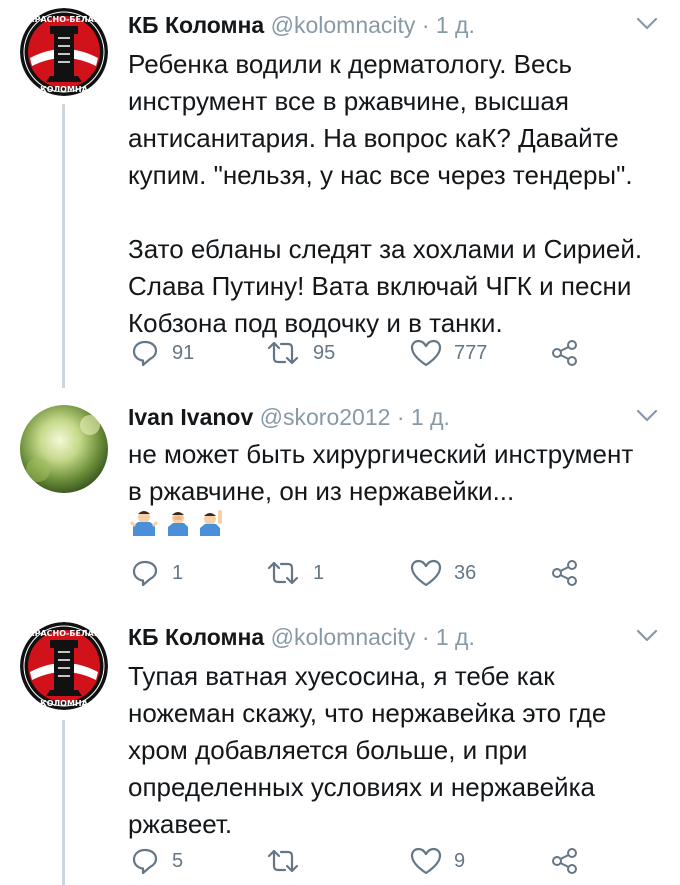 This screenshot has width=680, height=885. Describe the element at coordinates (300, 353) in the screenshot. I see `retweet-button: 95` at that location.